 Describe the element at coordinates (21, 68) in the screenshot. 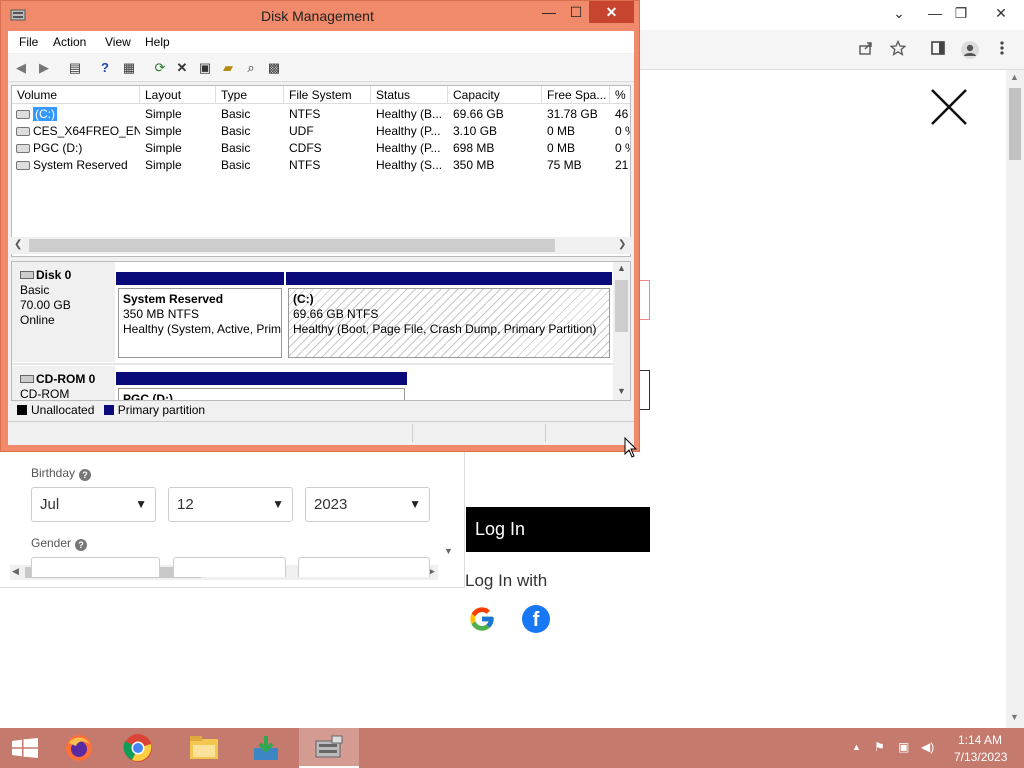

I see `back-arrow-icon: ◀` at that location.